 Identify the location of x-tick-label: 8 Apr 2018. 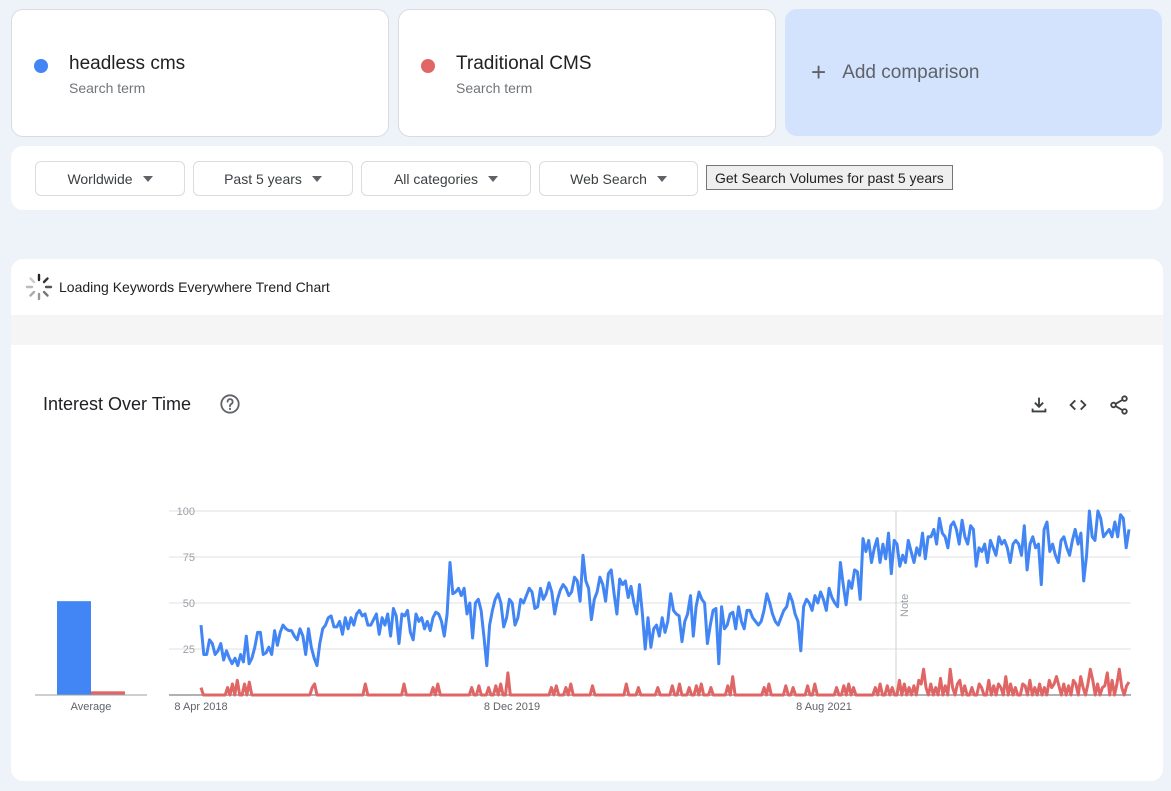
(200, 707).